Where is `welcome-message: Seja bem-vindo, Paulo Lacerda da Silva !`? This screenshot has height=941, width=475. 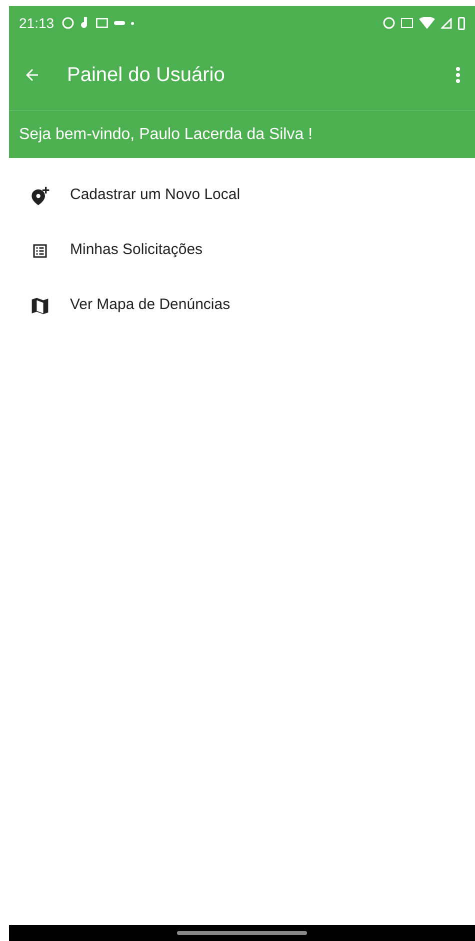 welcome-message: Seja bem-vindo, Paulo Lacerda da Silva ! is located at coordinates (166, 134).